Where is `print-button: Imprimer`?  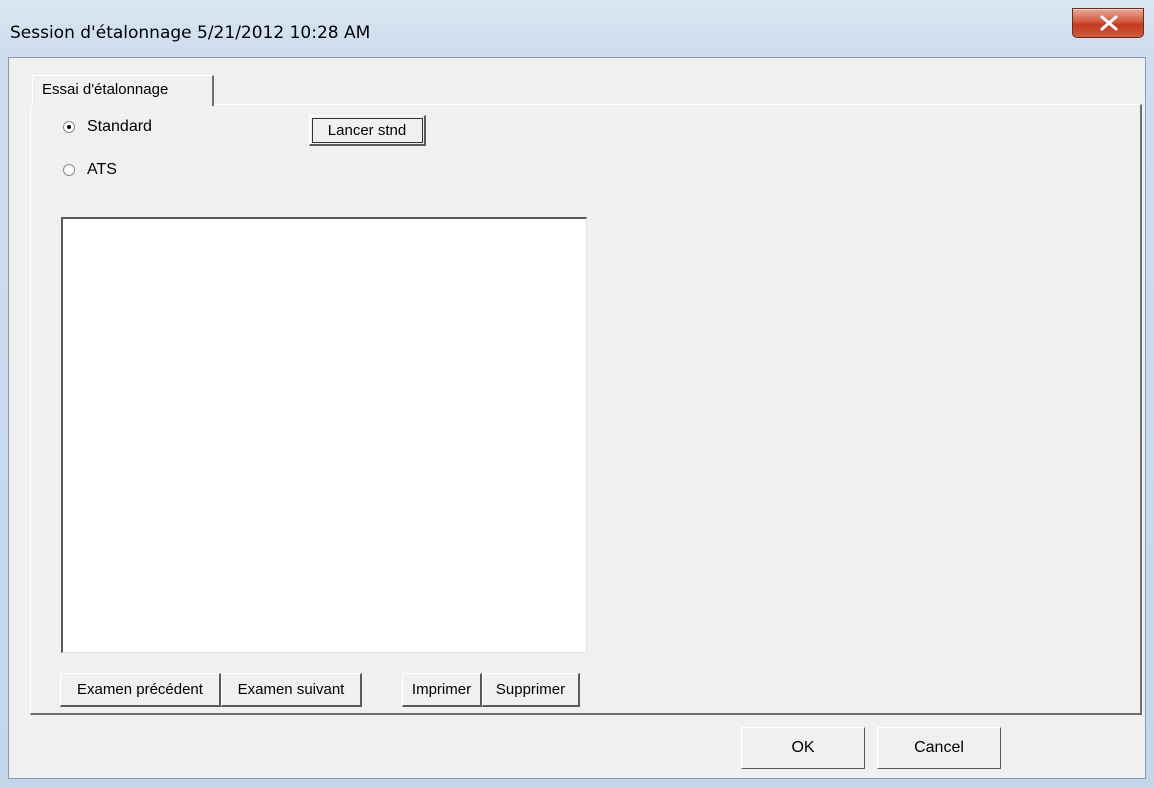 print-button: Imprimer is located at coordinates (442, 690).